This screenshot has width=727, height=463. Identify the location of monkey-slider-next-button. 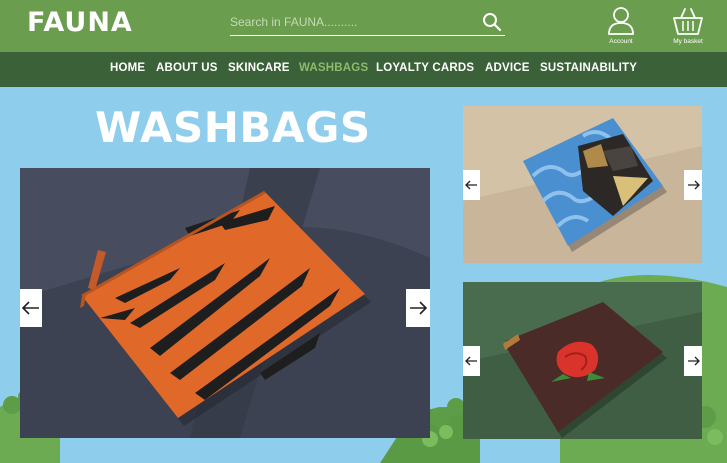
(693, 185).